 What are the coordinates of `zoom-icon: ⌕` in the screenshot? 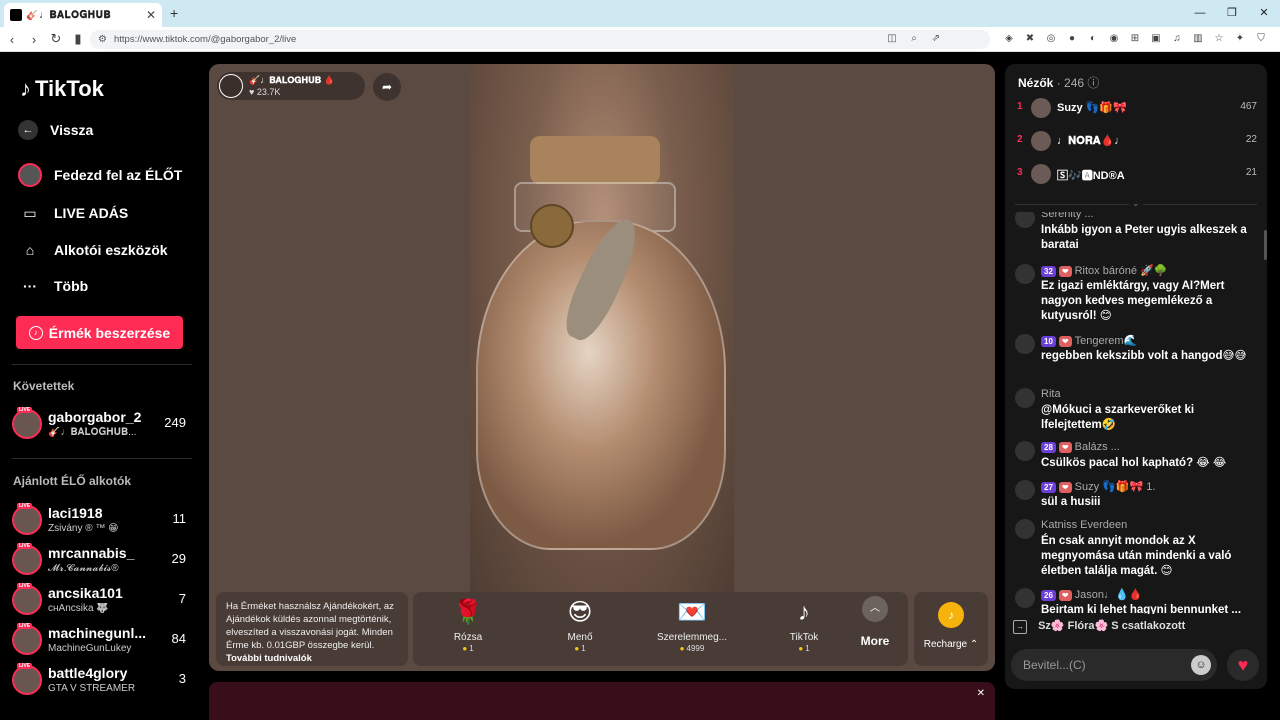 It's located at (914, 39).